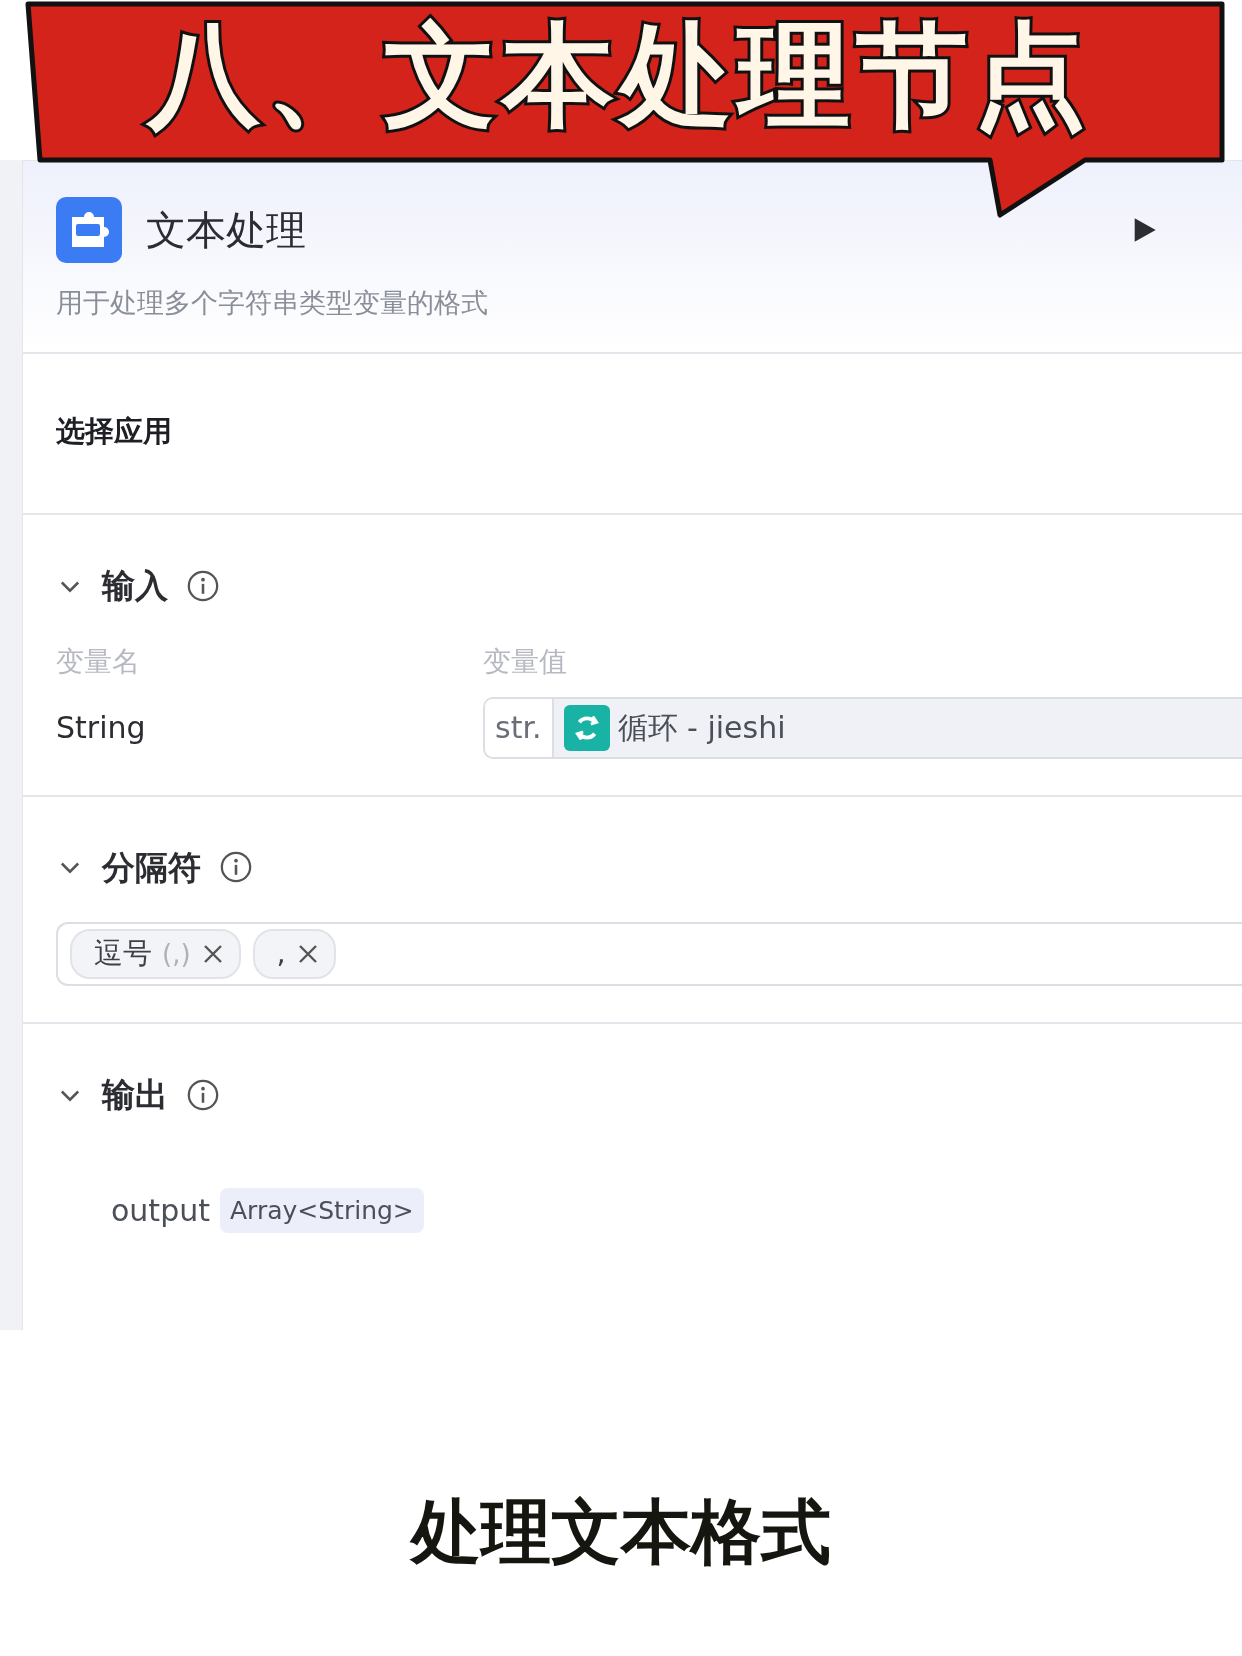 The image size is (1242, 1656). I want to click on variable-name: String, so click(101, 727).